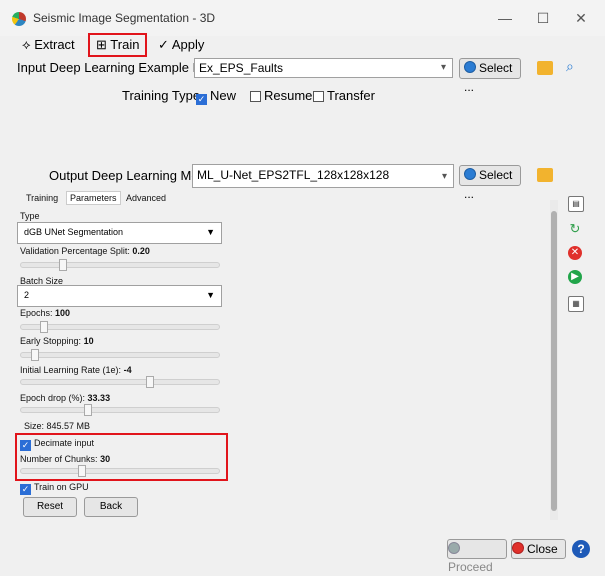 The width and height of the screenshot is (605, 576). I want to click on chunks-slider, so click(120, 471).